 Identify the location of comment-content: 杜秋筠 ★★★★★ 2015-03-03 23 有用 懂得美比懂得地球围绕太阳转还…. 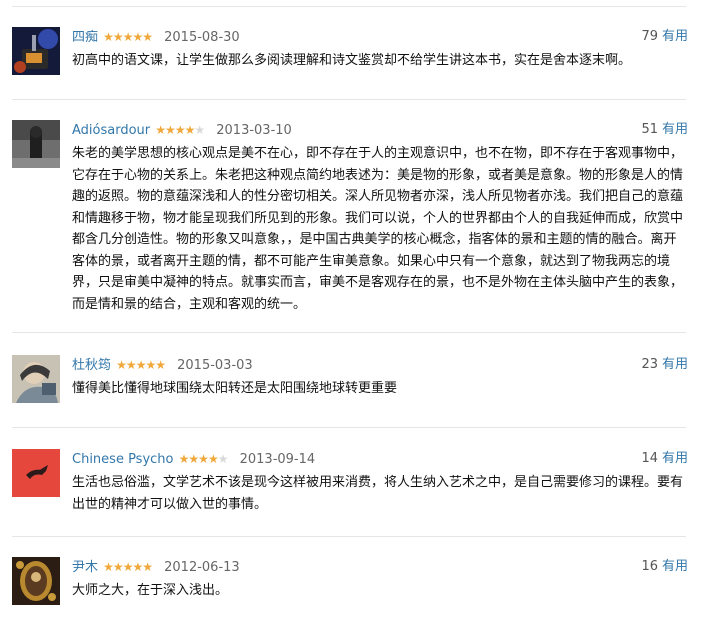
(380, 377).